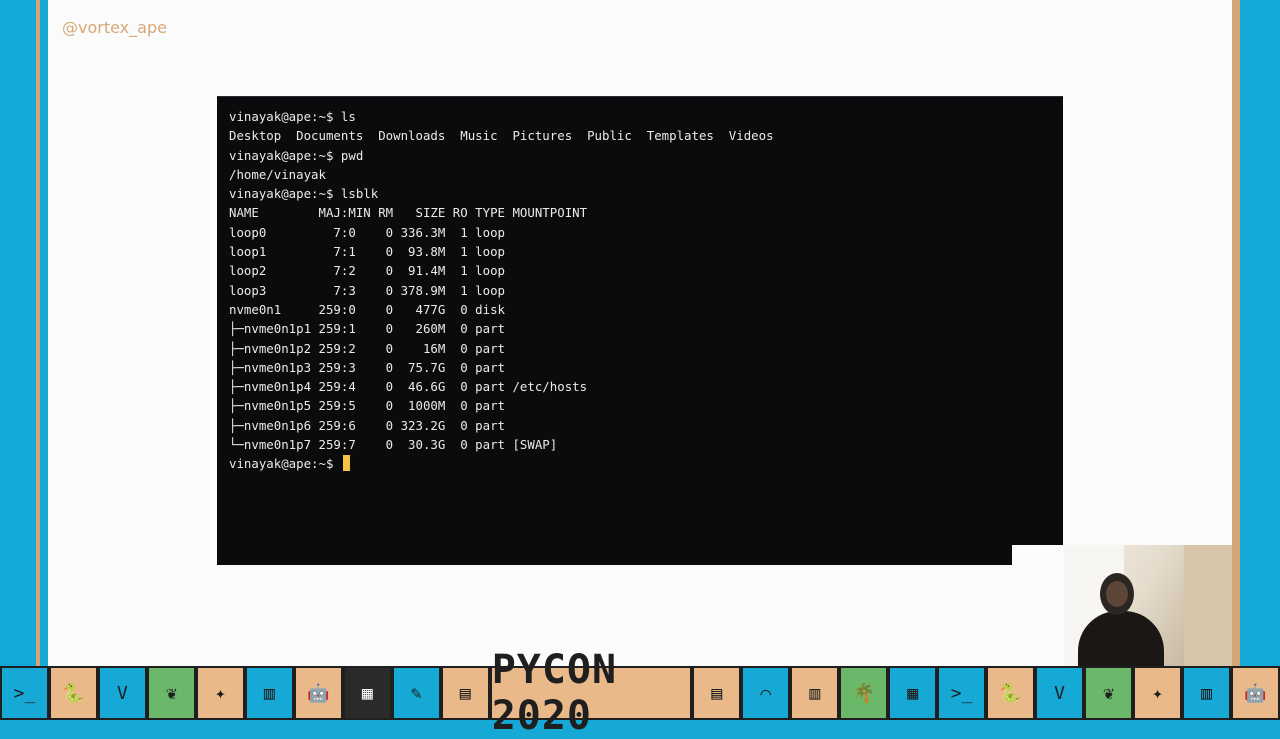 The height and width of the screenshot is (739, 1280). I want to click on left-border-stripe, so click(38, 333).